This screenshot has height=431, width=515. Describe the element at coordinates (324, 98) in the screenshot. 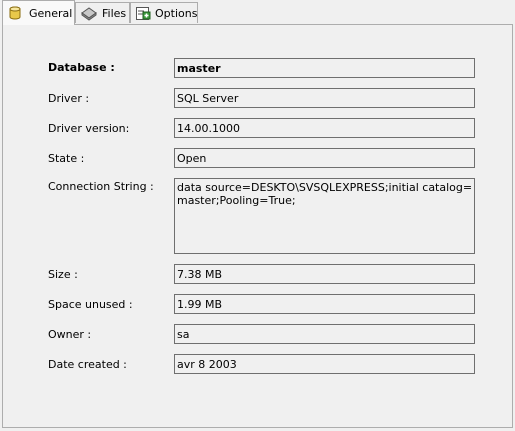

I see `driver-field: SQL Server` at that location.